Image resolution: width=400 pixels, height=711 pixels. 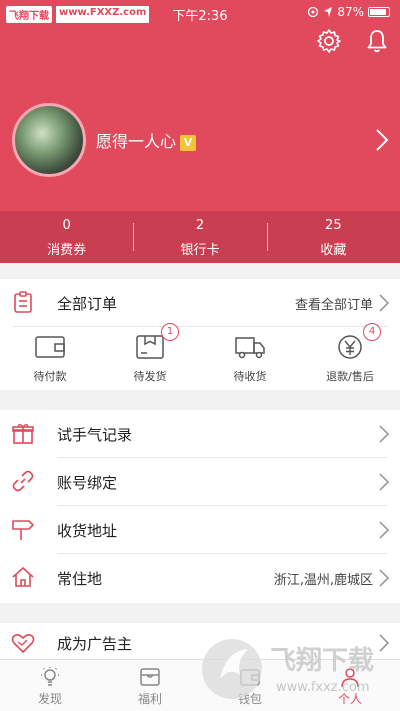 What do you see at coordinates (202, 140) in the screenshot?
I see `profile-row: 愿得一人心 V` at bounding box center [202, 140].